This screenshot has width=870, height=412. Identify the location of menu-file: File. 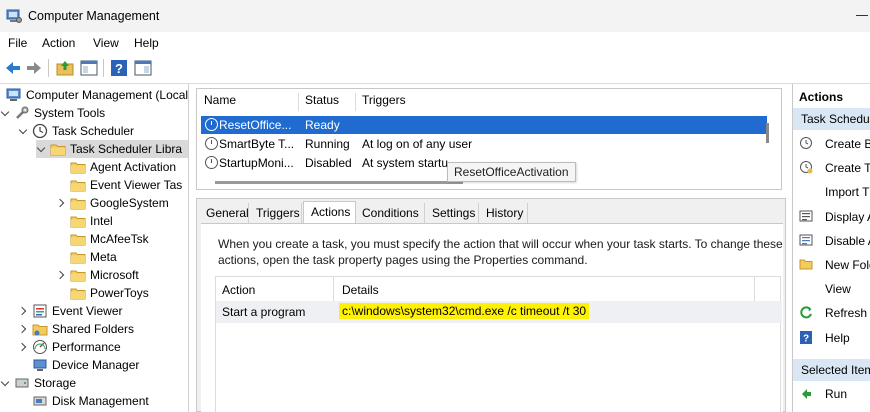
(17, 43).